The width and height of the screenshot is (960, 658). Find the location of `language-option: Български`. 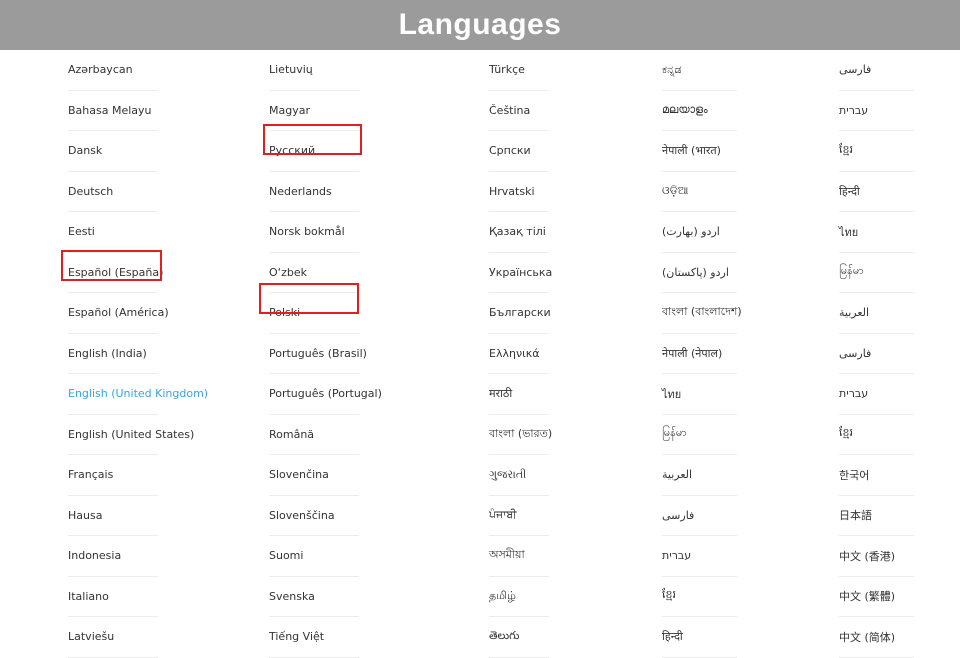

language-option: Български is located at coordinates (520, 313).